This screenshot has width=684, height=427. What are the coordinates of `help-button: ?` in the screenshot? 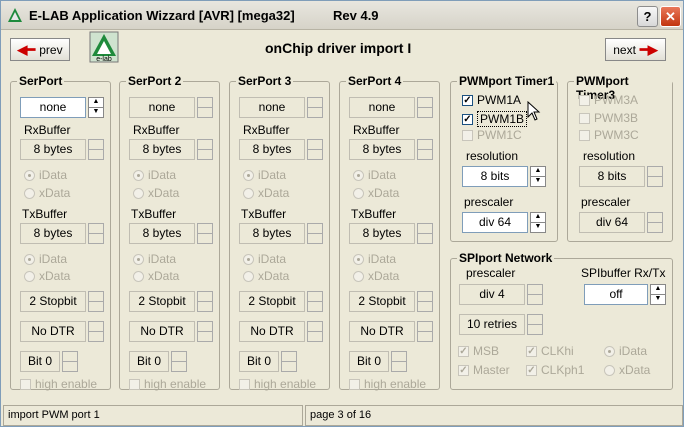 It's located at (647, 16).